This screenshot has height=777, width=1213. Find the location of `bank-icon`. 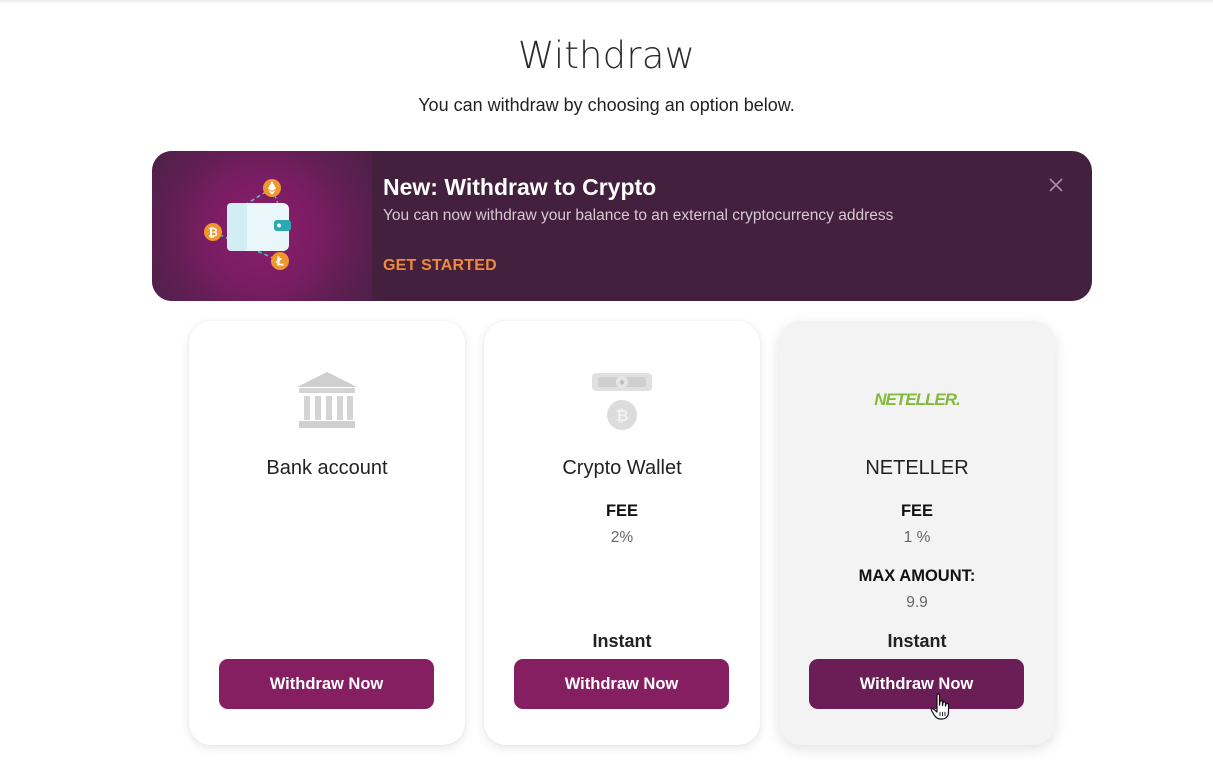

bank-icon is located at coordinates (327, 400).